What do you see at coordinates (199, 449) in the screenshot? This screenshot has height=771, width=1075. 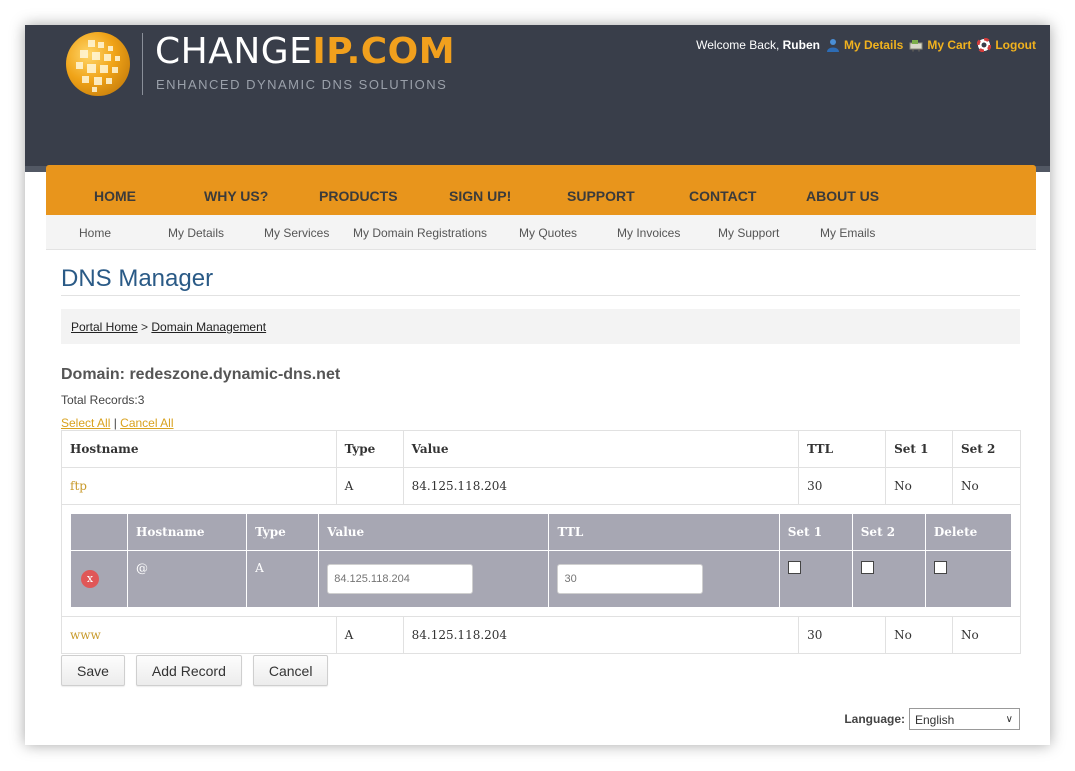 I see `col-hostname: Hostname` at bounding box center [199, 449].